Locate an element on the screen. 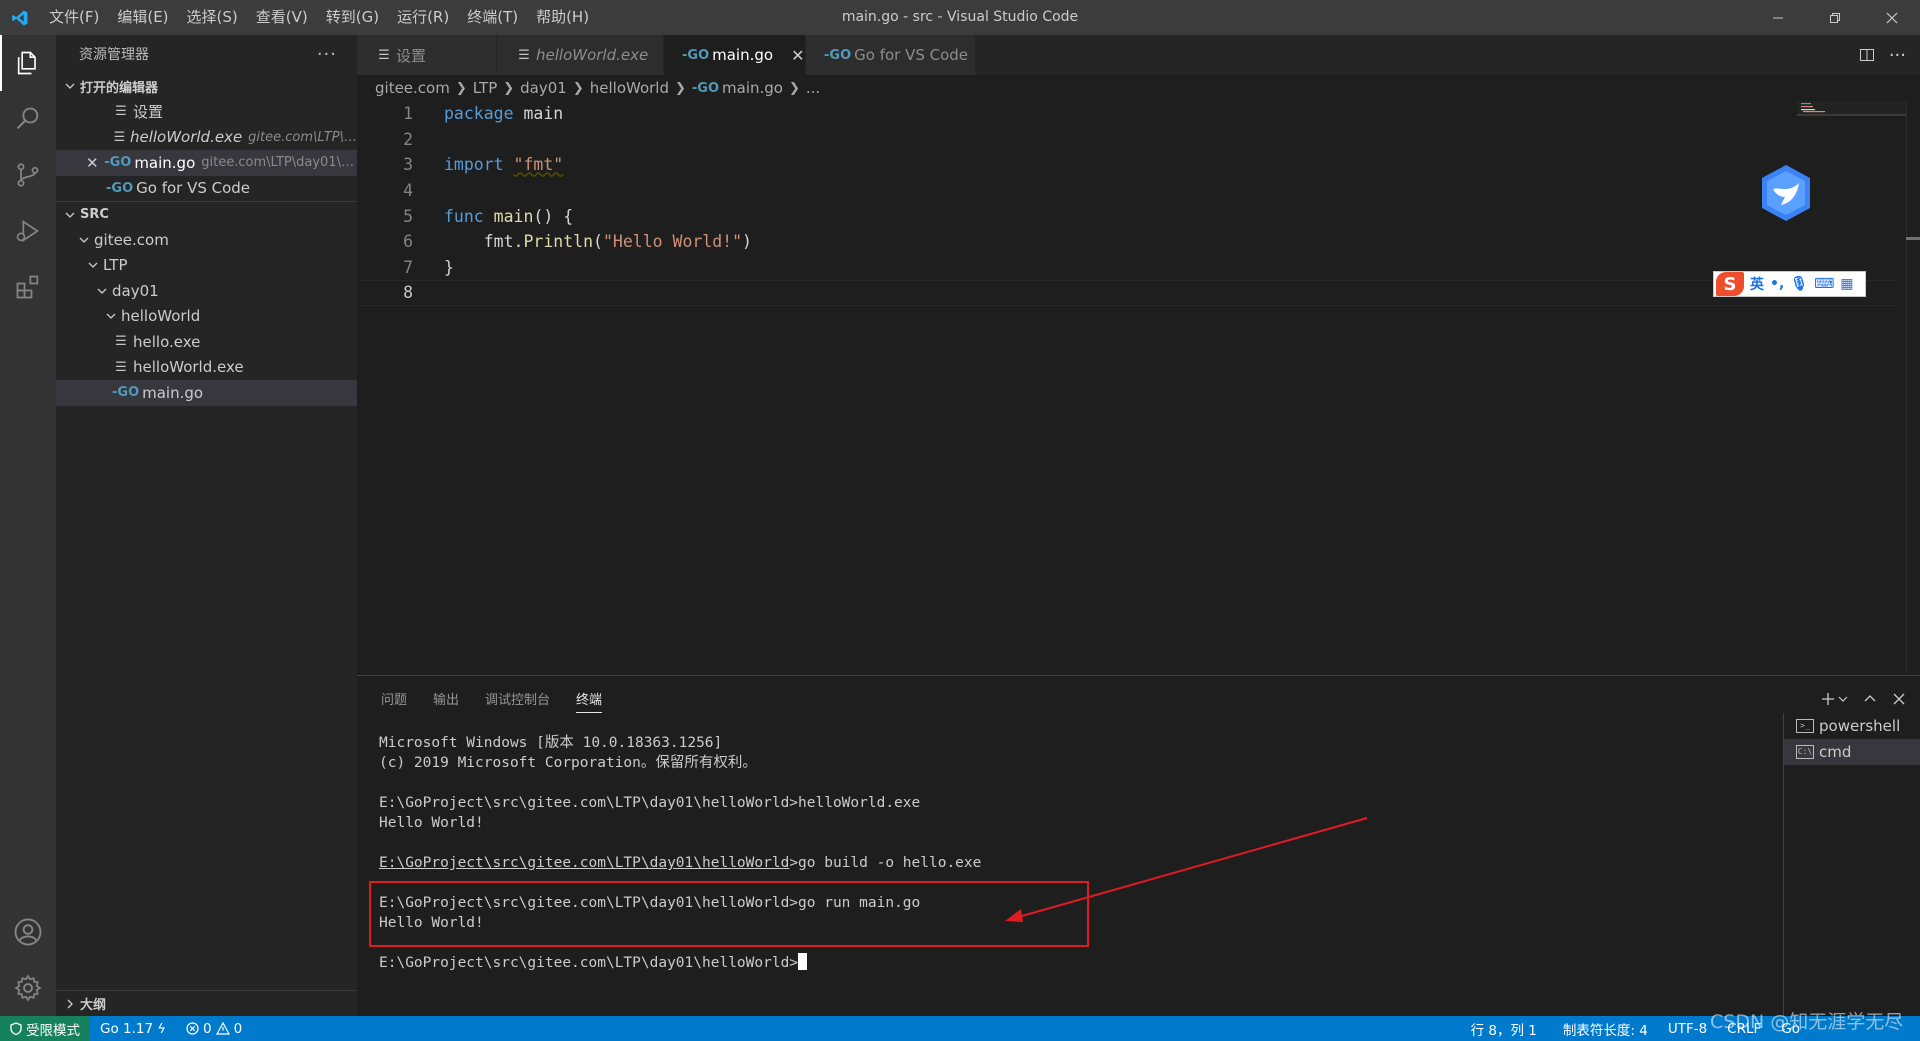  open-editors-section: 打开的编辑器 is located at coordinates (206, 86).